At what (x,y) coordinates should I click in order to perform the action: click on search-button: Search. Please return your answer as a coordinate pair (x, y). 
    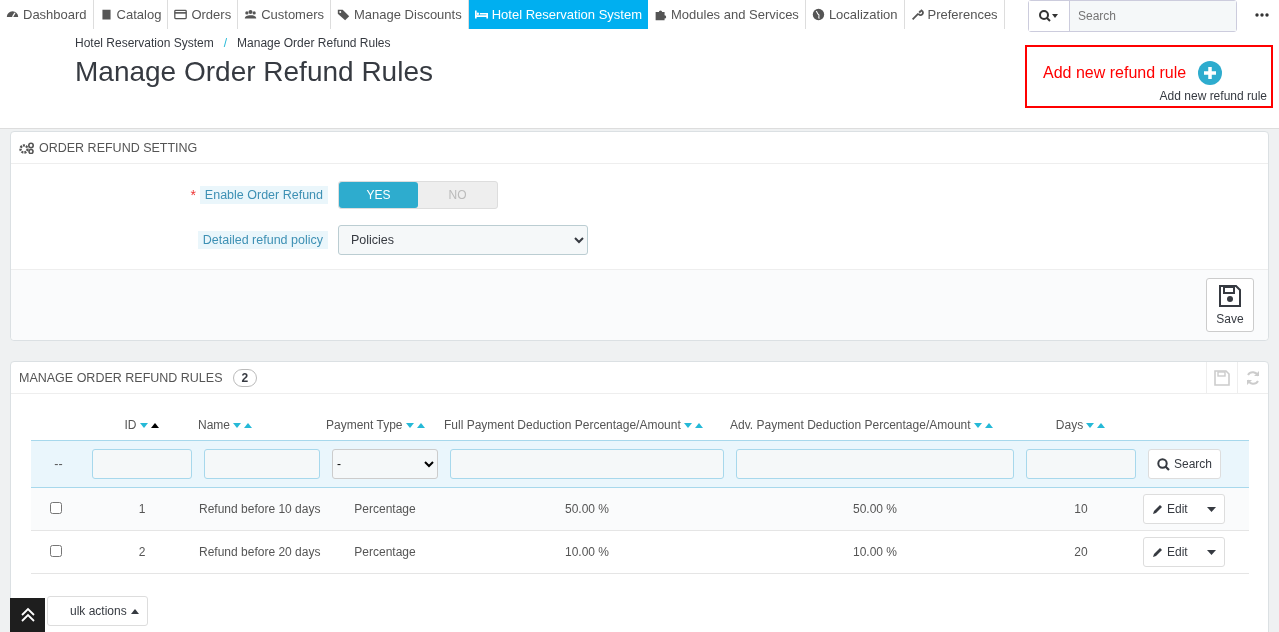
    Looking at the image, I should click on (1185, 464).